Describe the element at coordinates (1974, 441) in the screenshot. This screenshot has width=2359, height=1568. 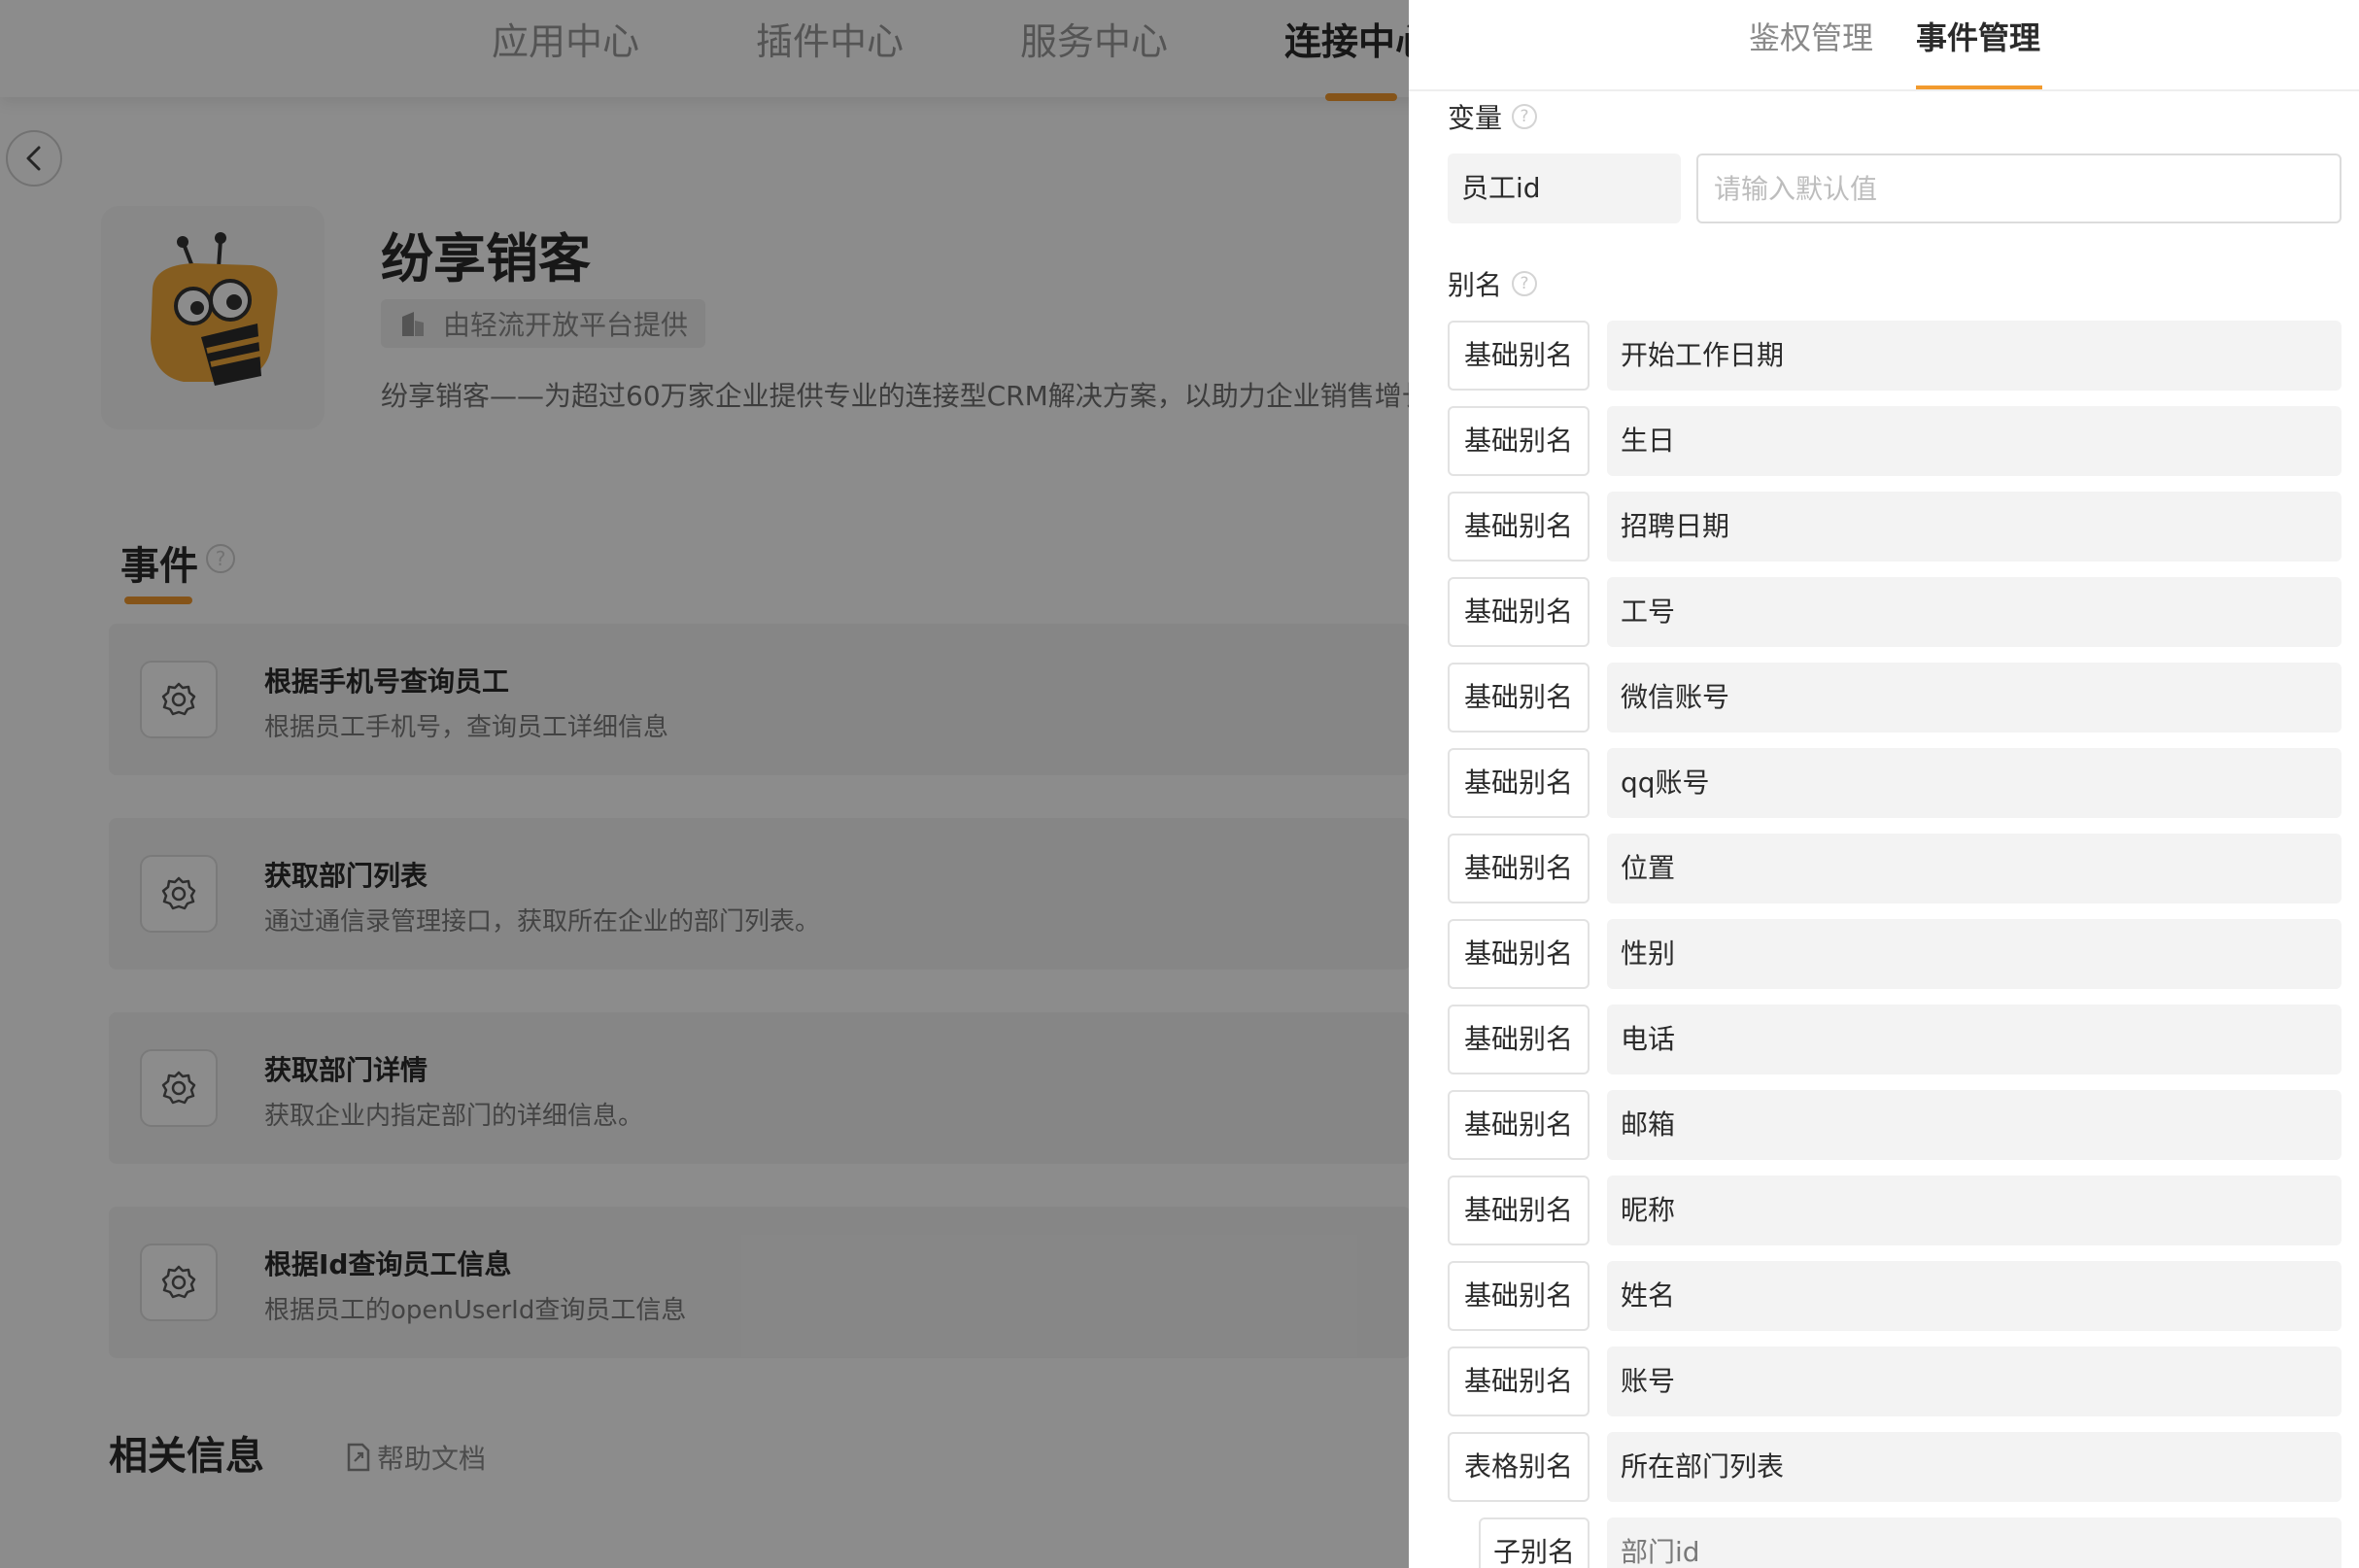
I see `alias-value: 生日` at that location.